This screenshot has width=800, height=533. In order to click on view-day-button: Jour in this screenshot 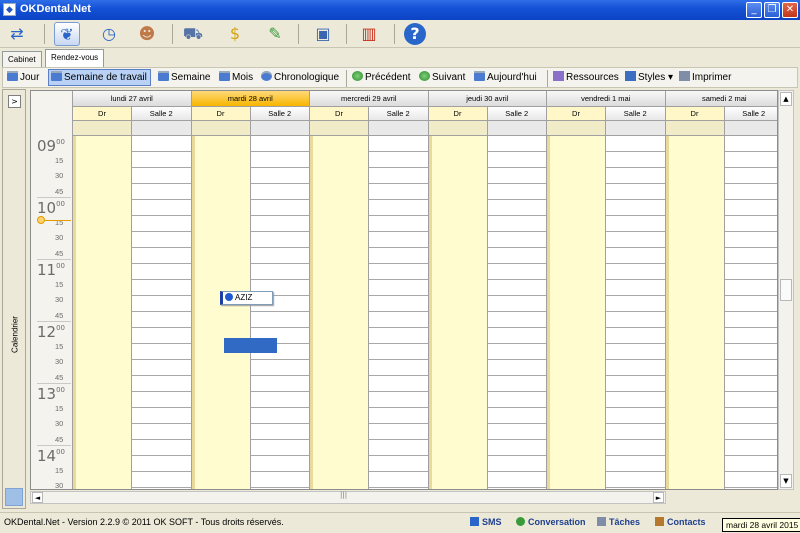, I will do `click(23, 77)`.